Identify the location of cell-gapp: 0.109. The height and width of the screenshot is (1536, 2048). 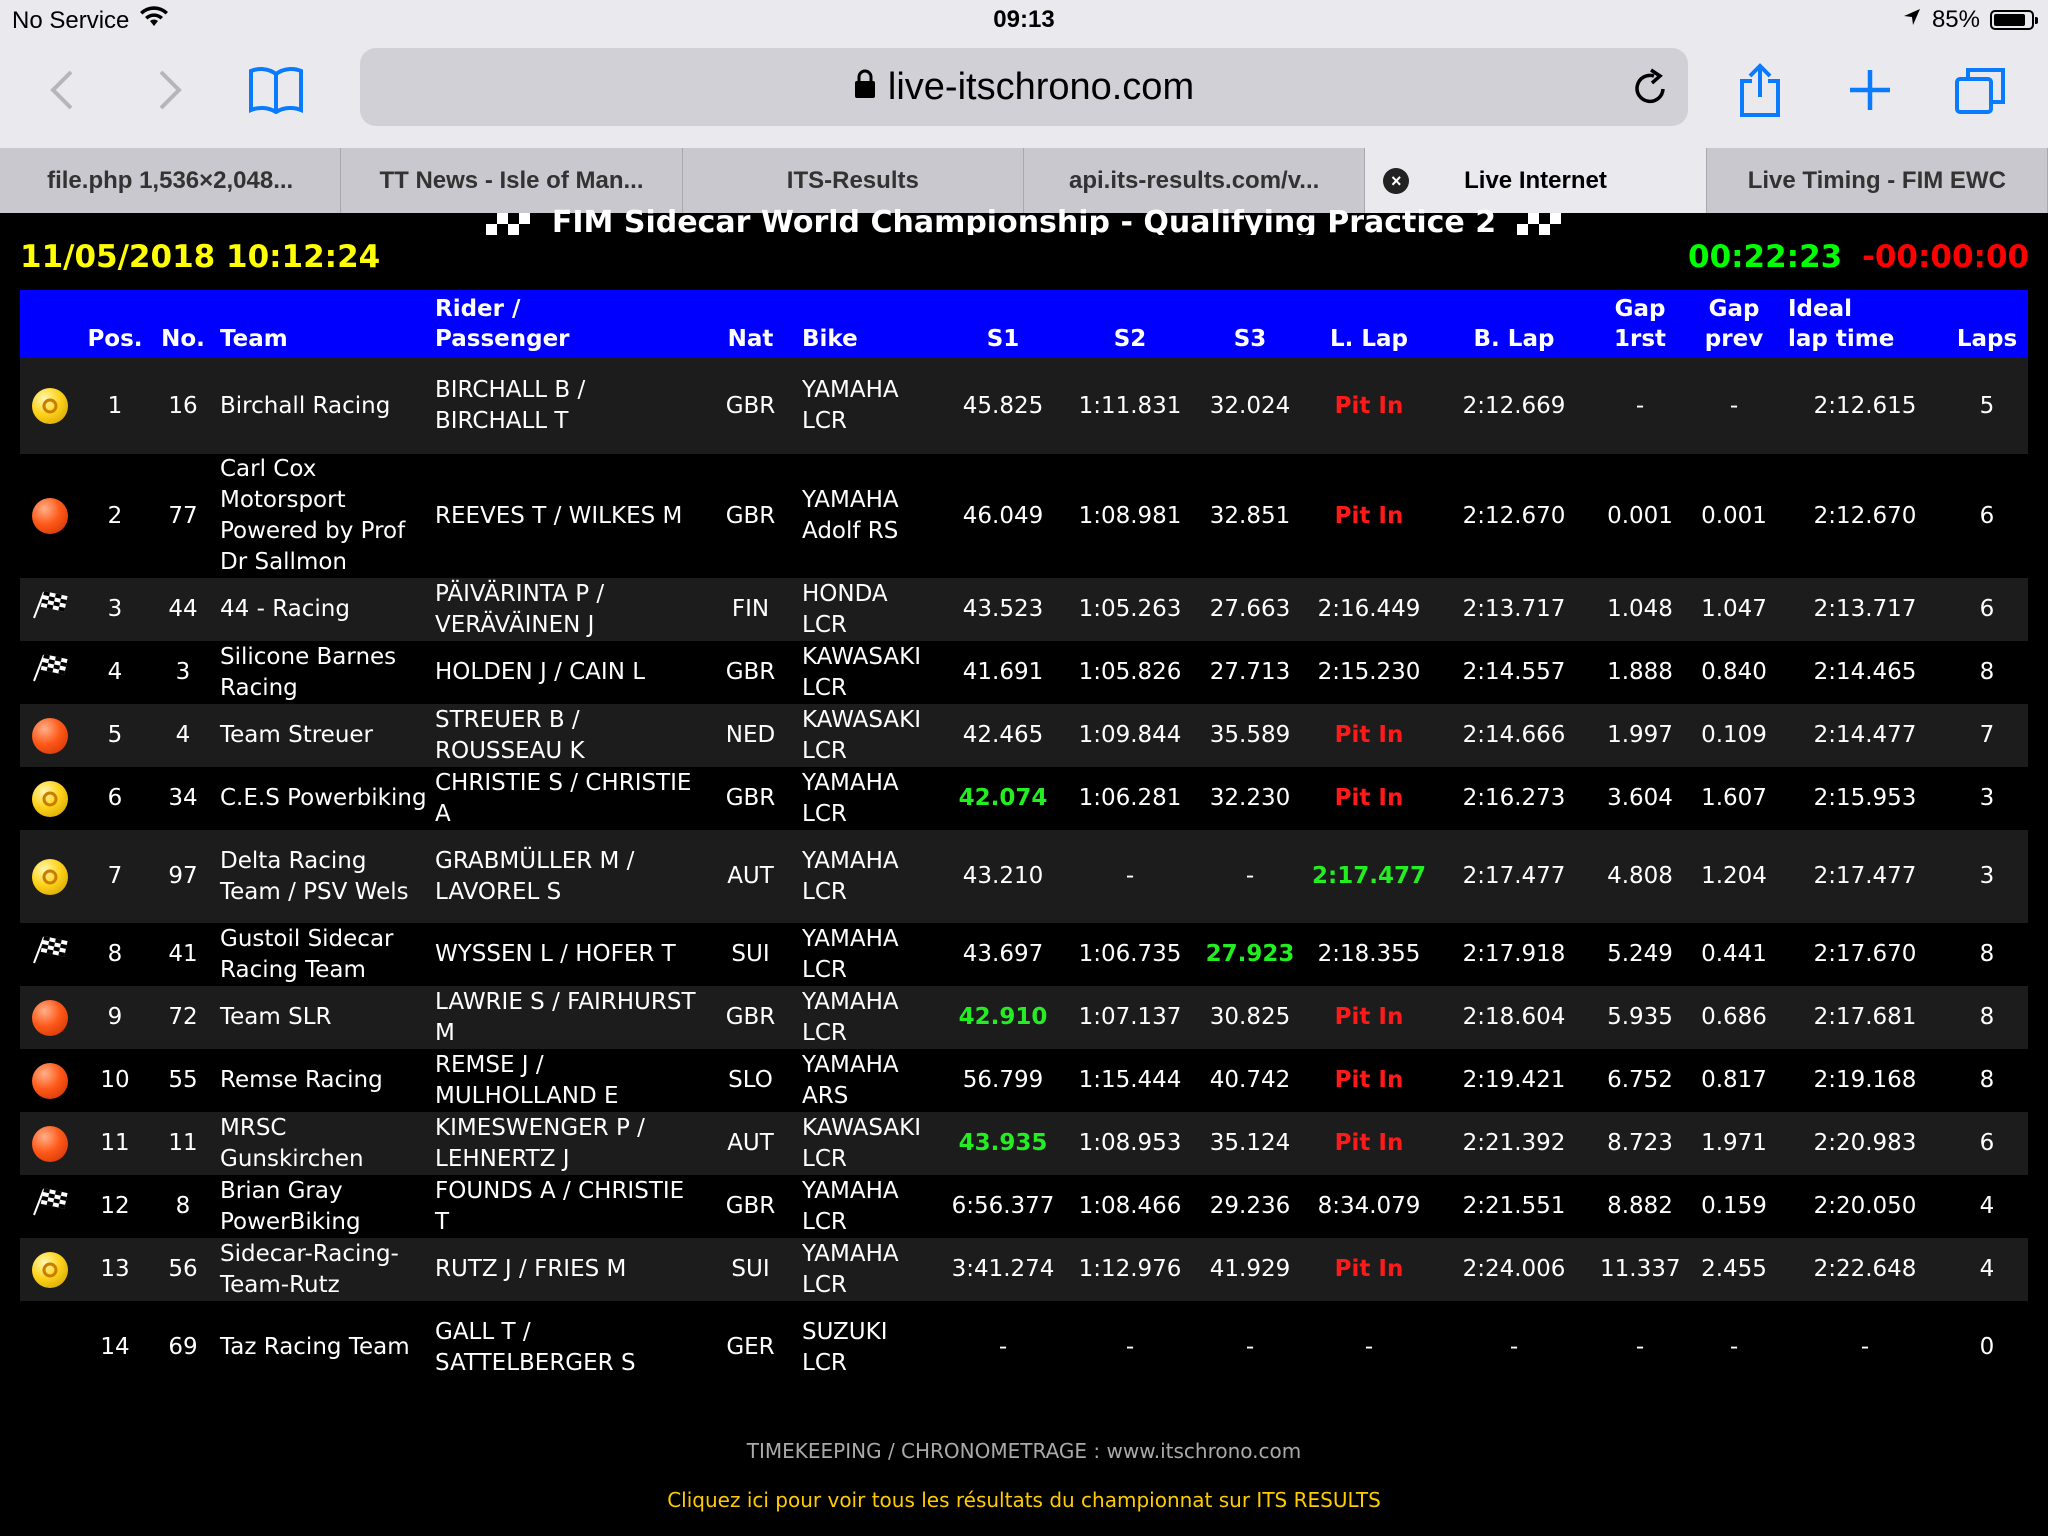
(1734, 735).